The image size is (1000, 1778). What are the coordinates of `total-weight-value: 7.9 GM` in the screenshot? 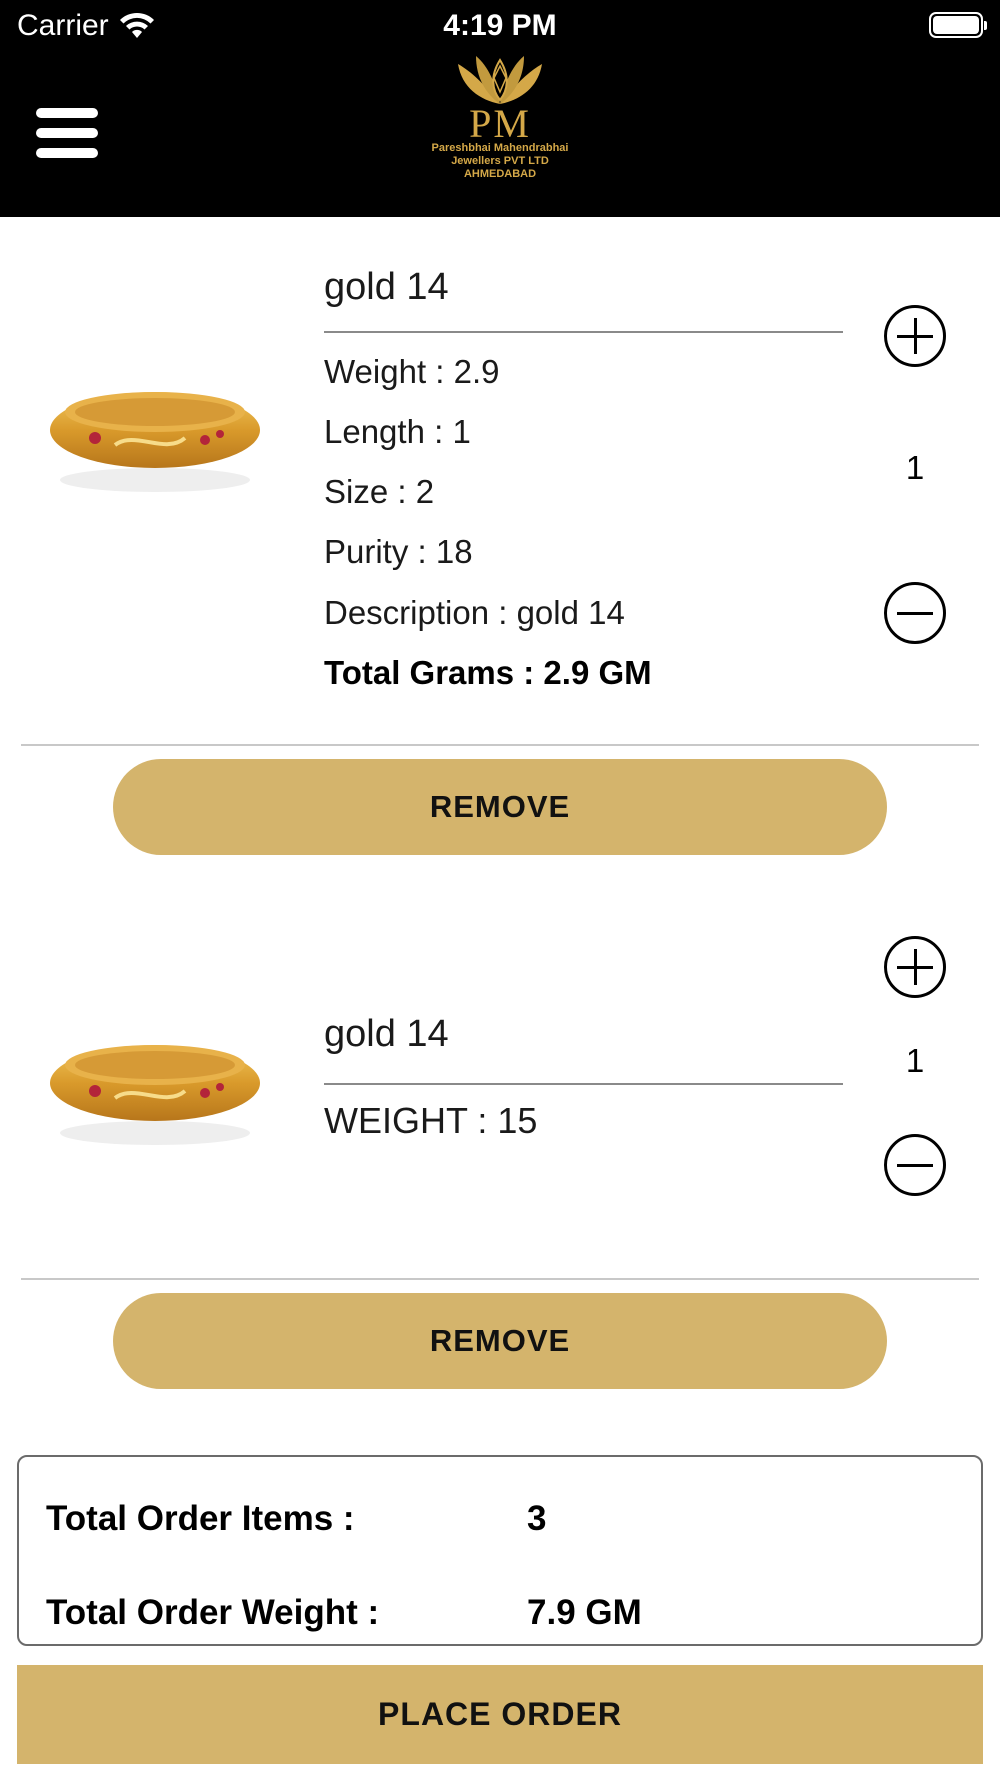 It's located at (584, 1612).